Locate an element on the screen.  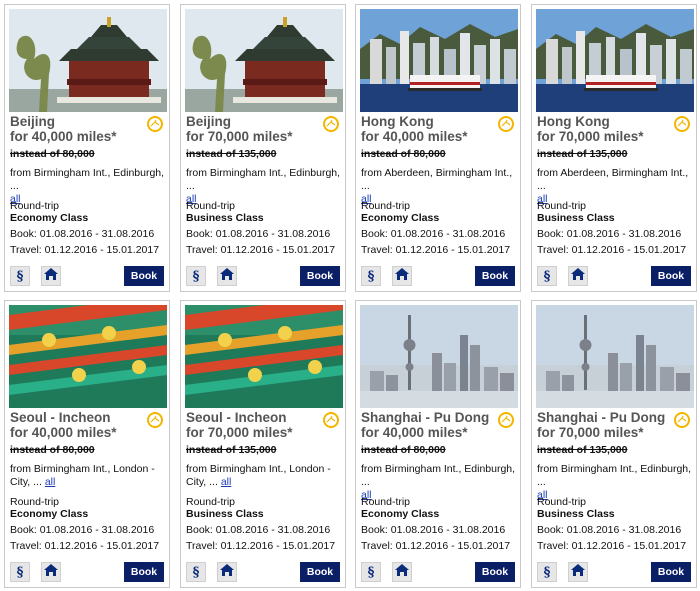
offer-title: Shanghai - Pu Dong for 40,000 miles* is located at coordinates (428, 425).